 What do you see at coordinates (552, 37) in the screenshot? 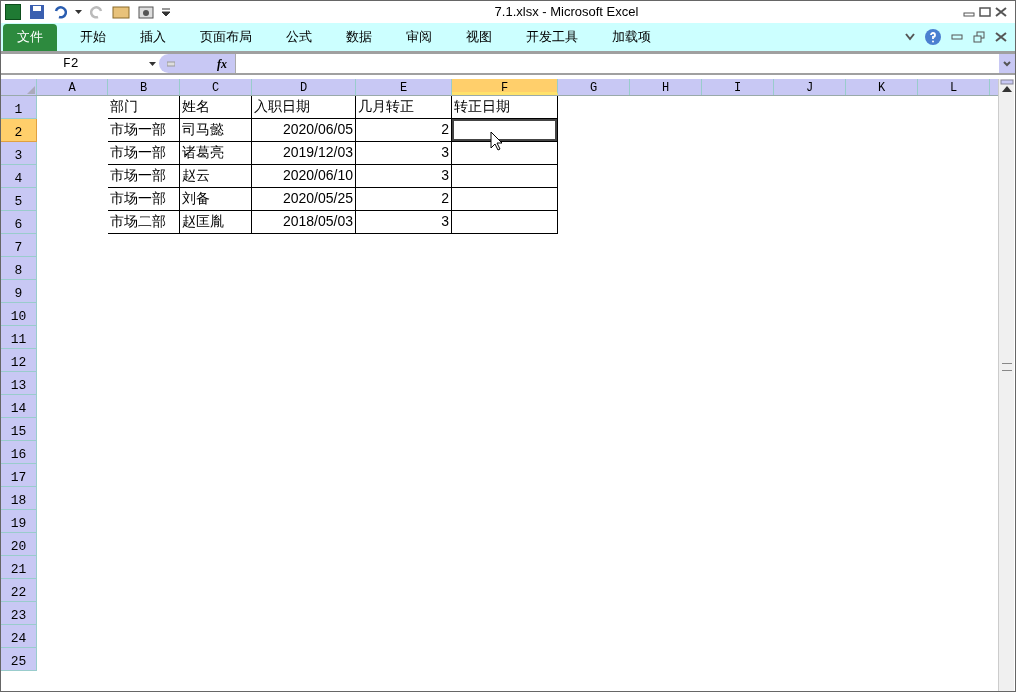
I see `ribbon-tab: 开发工具` at bounding box center [552, 37].